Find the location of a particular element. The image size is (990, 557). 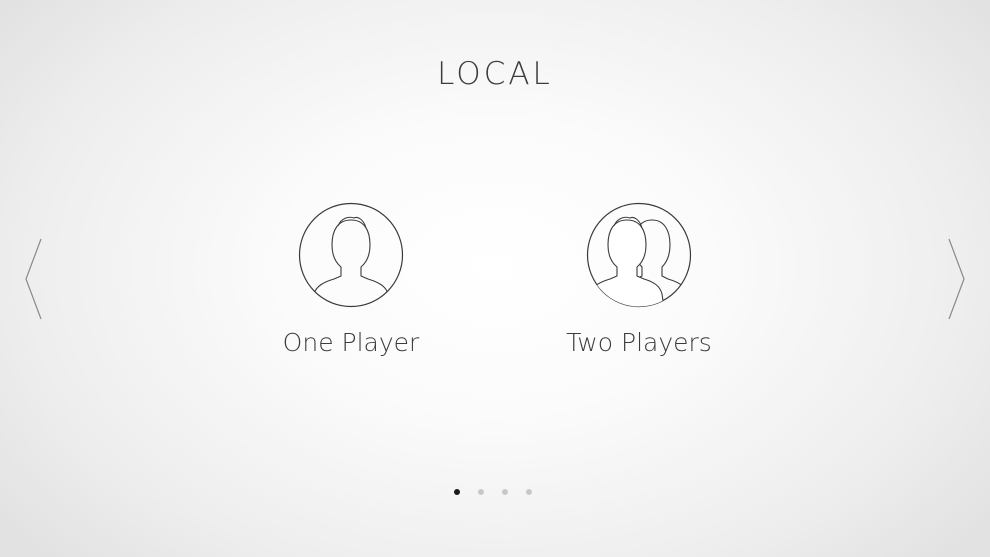

one-player-button: One Player is located at coordinates (351, 287).